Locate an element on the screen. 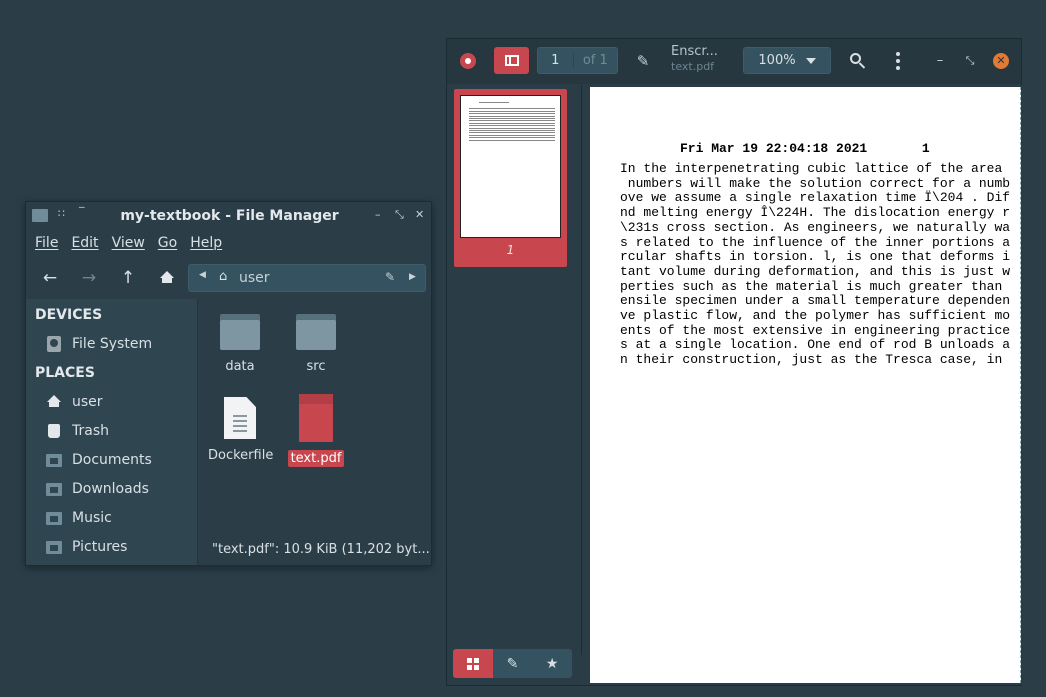 This screenshot has width=1046, height=697. sidebar-item-downloads: Downloads is located at coordinates (97, 489).